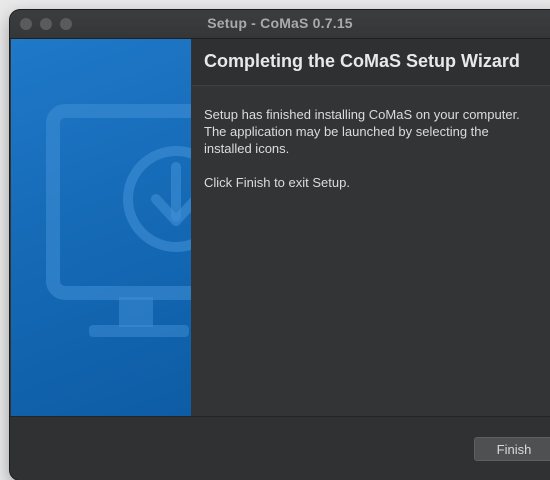 The width and height of the screenshot is (550, 480). I want to click on monitor-download-icon, so click(118, 220).